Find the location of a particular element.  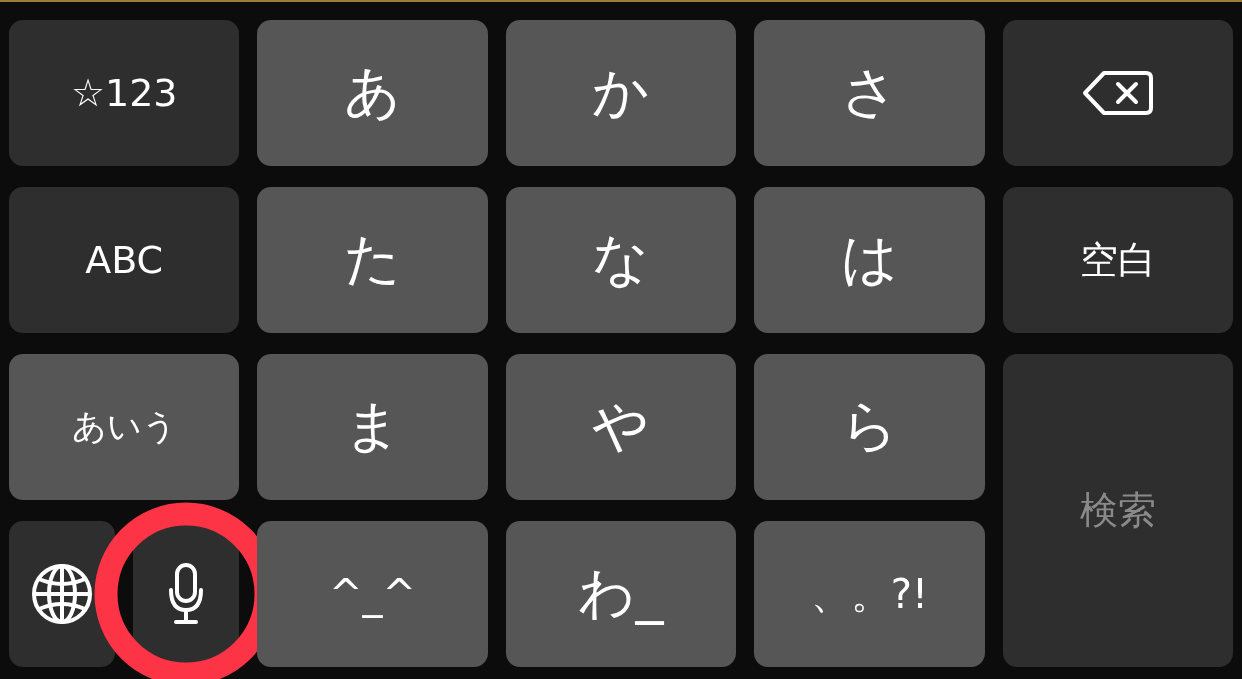

letter-key: ^_^ is located at coordinates (372, 594).